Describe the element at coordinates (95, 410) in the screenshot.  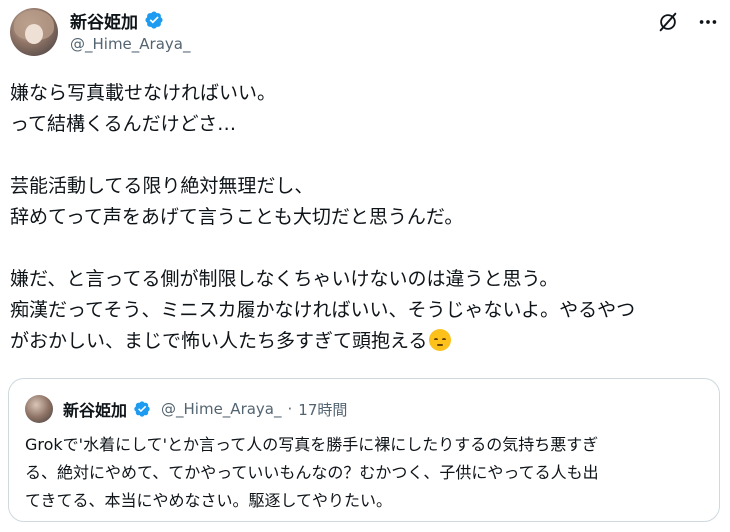
I see `quoted-display-name: 新谷姫加` at that location.